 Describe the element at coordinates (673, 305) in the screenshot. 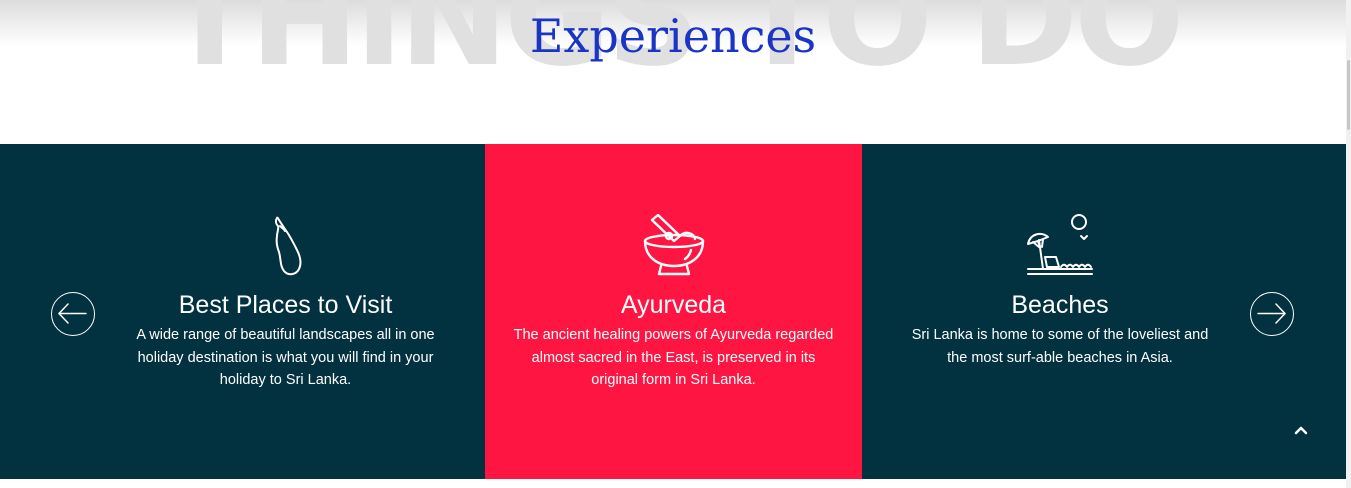

I see `card-title: Ayurveda` at that location.